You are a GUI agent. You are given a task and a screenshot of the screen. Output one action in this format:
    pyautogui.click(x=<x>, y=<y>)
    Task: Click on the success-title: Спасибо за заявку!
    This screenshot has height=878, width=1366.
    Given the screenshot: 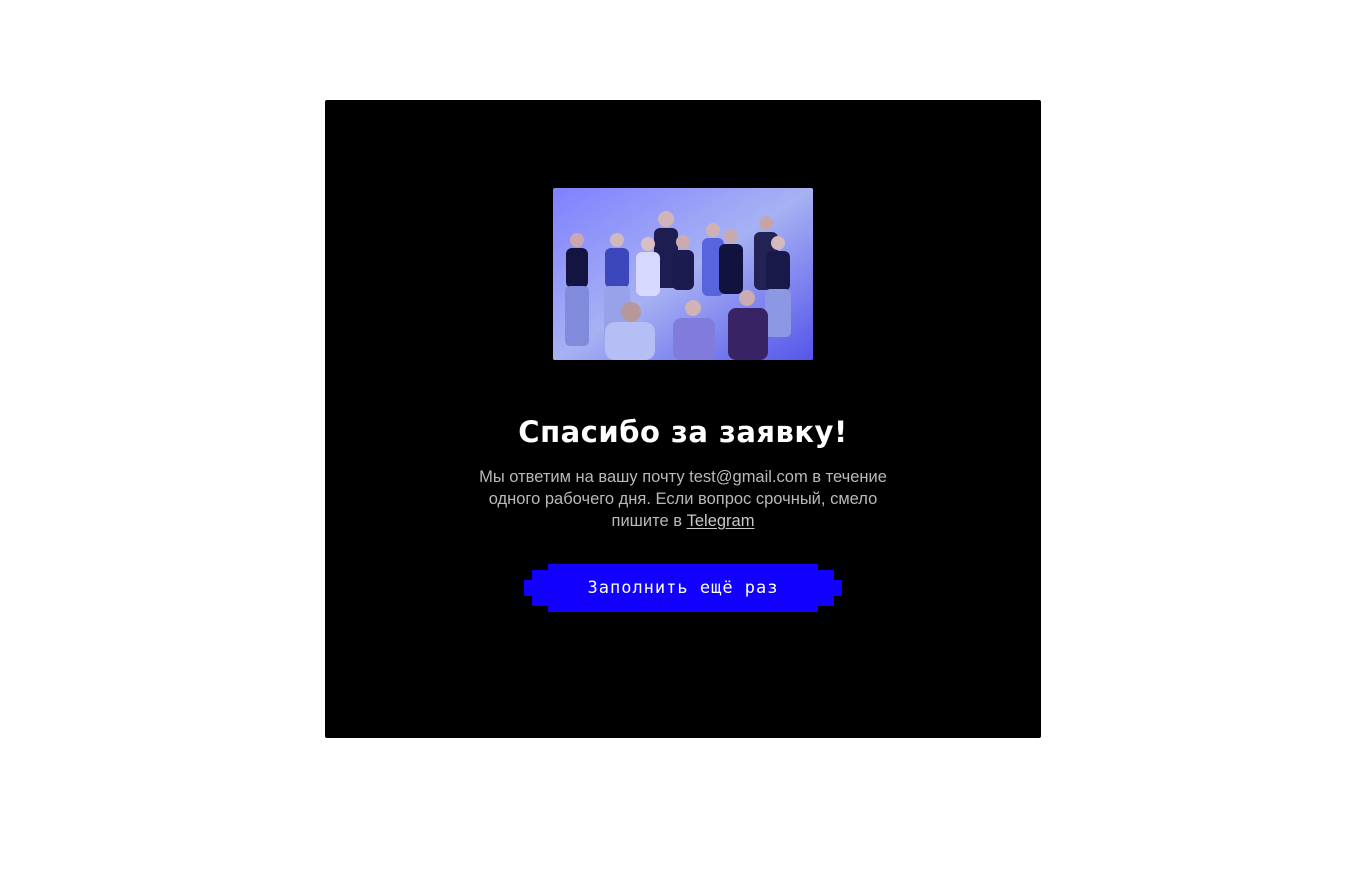 What is the action you would take?
    pyautogui.click(x=683, y=432)
    